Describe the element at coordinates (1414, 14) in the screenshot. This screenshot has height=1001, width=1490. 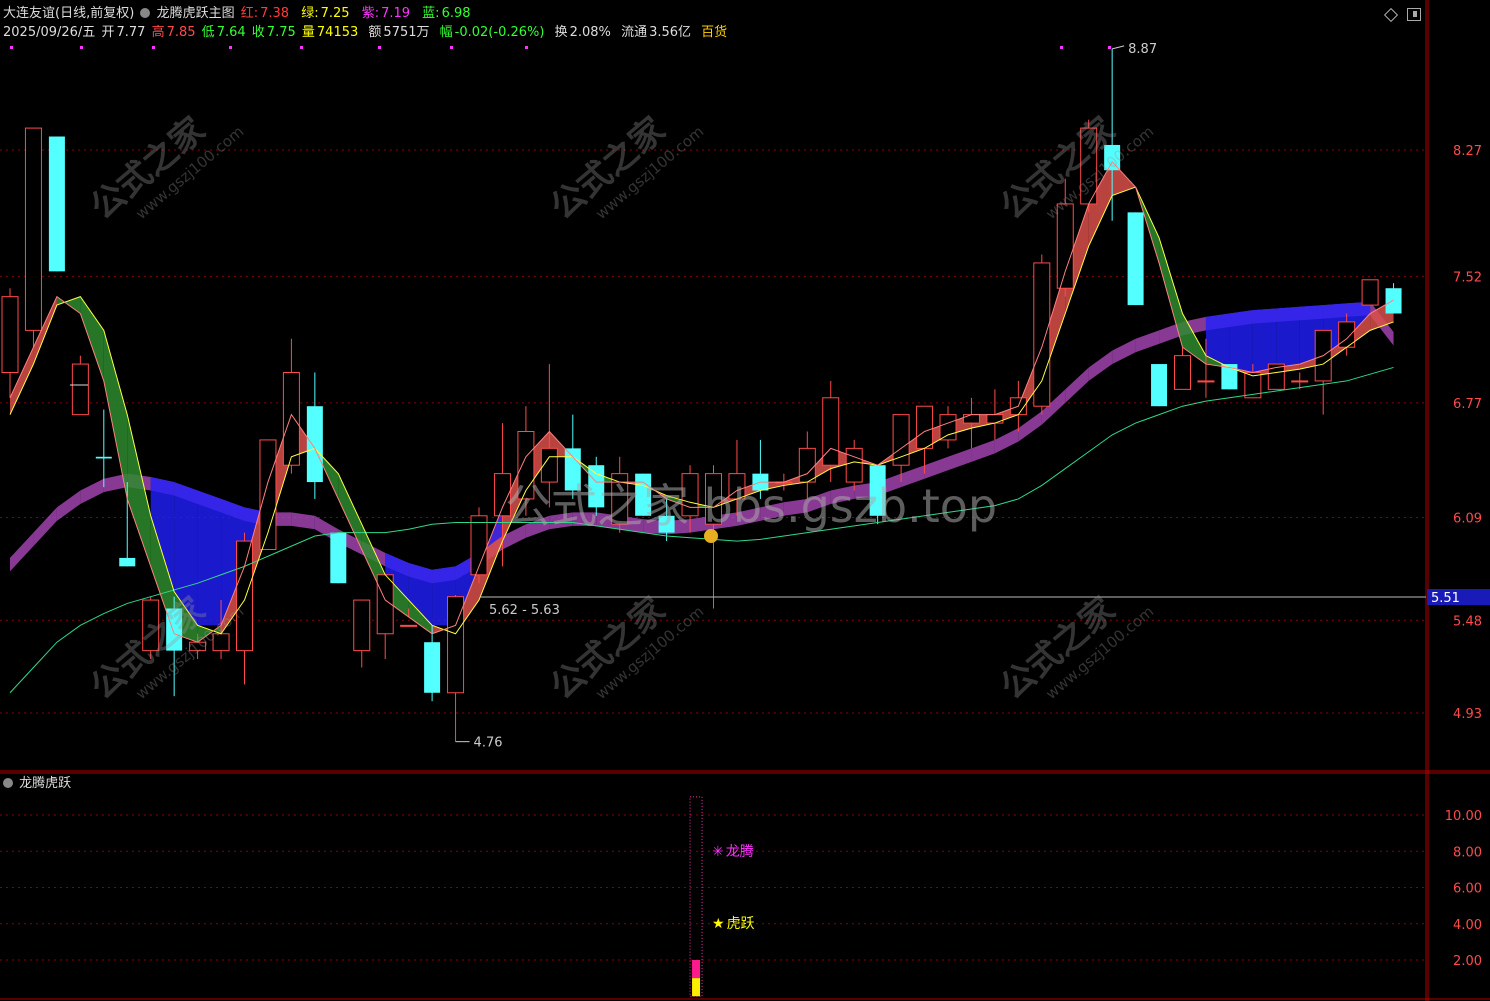
I see `window-toggle-icon` at that location.